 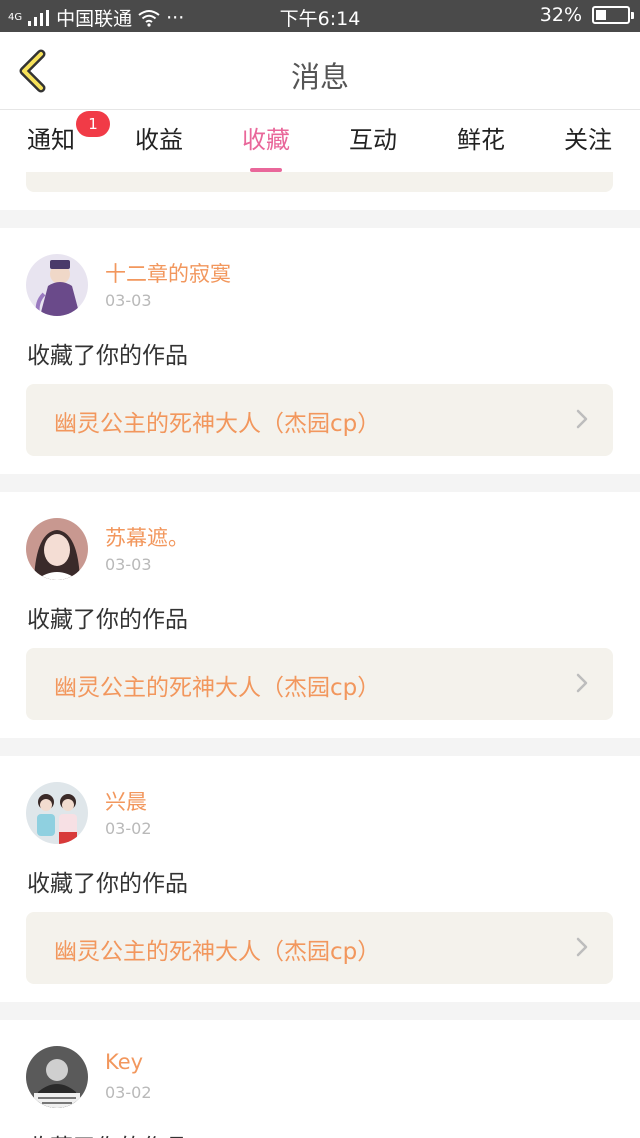 I want to click on tab-notifications: 通知 1, so click(x=58, y=133).